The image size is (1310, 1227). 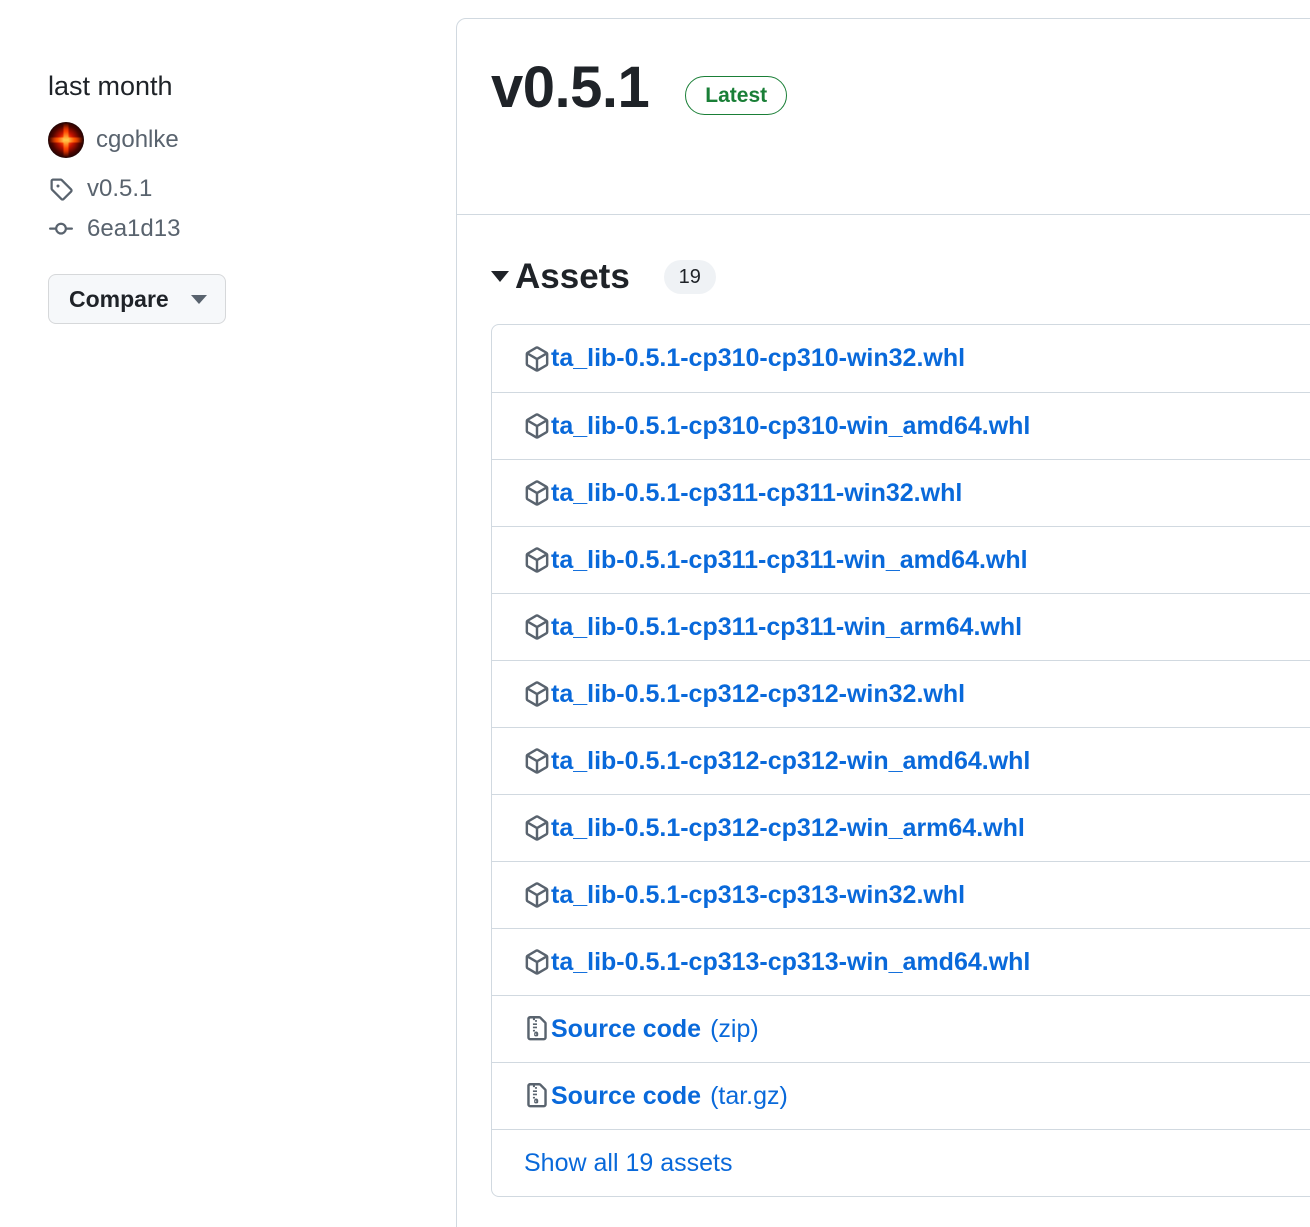 I want to click on asset-row: Source code (tar.gz), so click(x=901, y=1095).